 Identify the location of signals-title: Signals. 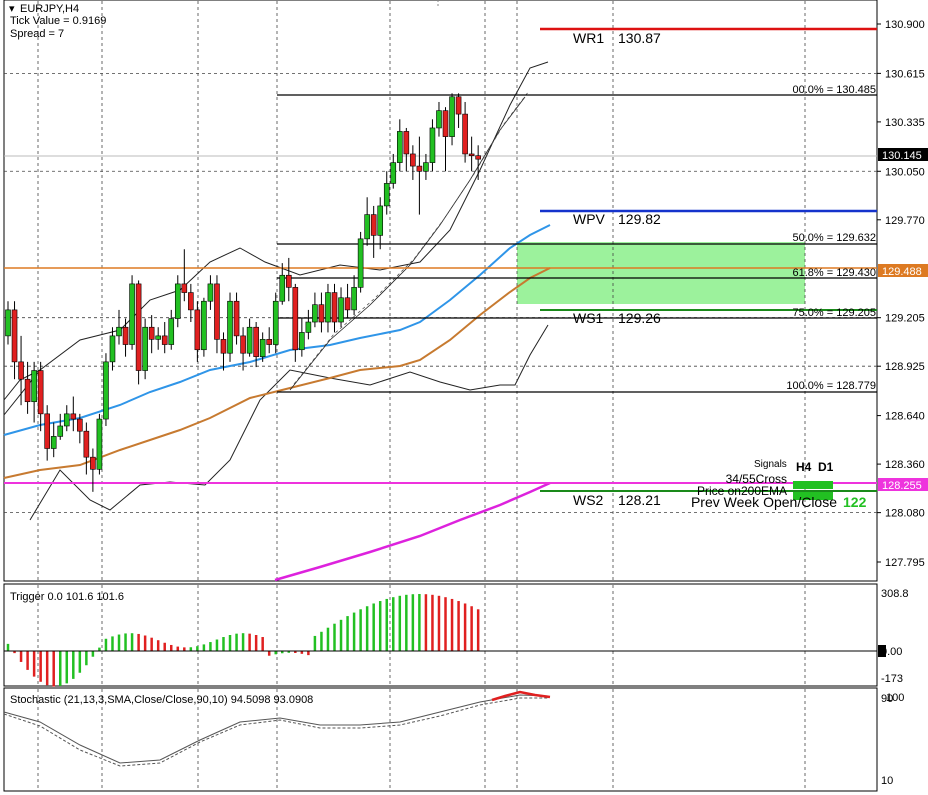
(770, 464).